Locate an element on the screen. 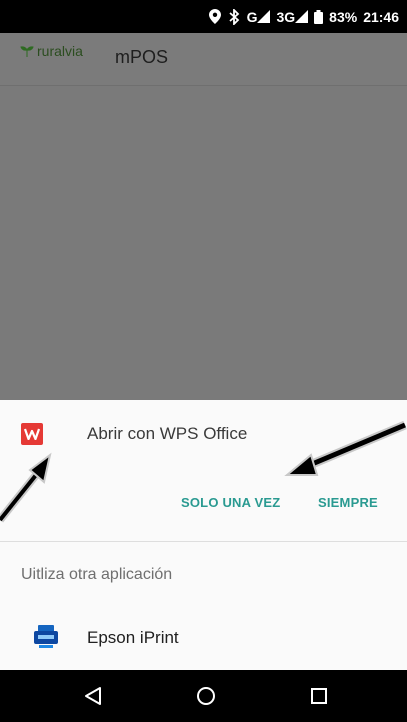  home-button is located at coordinates (206, 696).